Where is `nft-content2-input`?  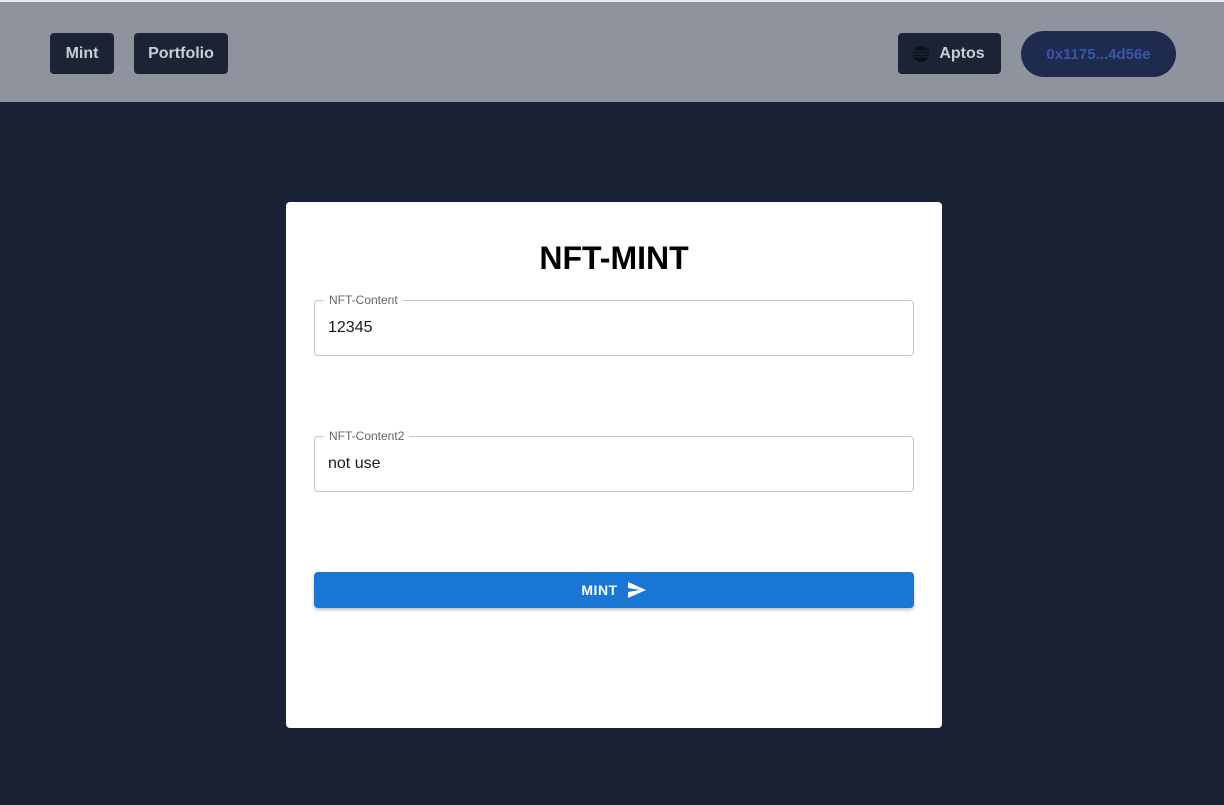
nft-content2-input is located at coordinates (613, 464).